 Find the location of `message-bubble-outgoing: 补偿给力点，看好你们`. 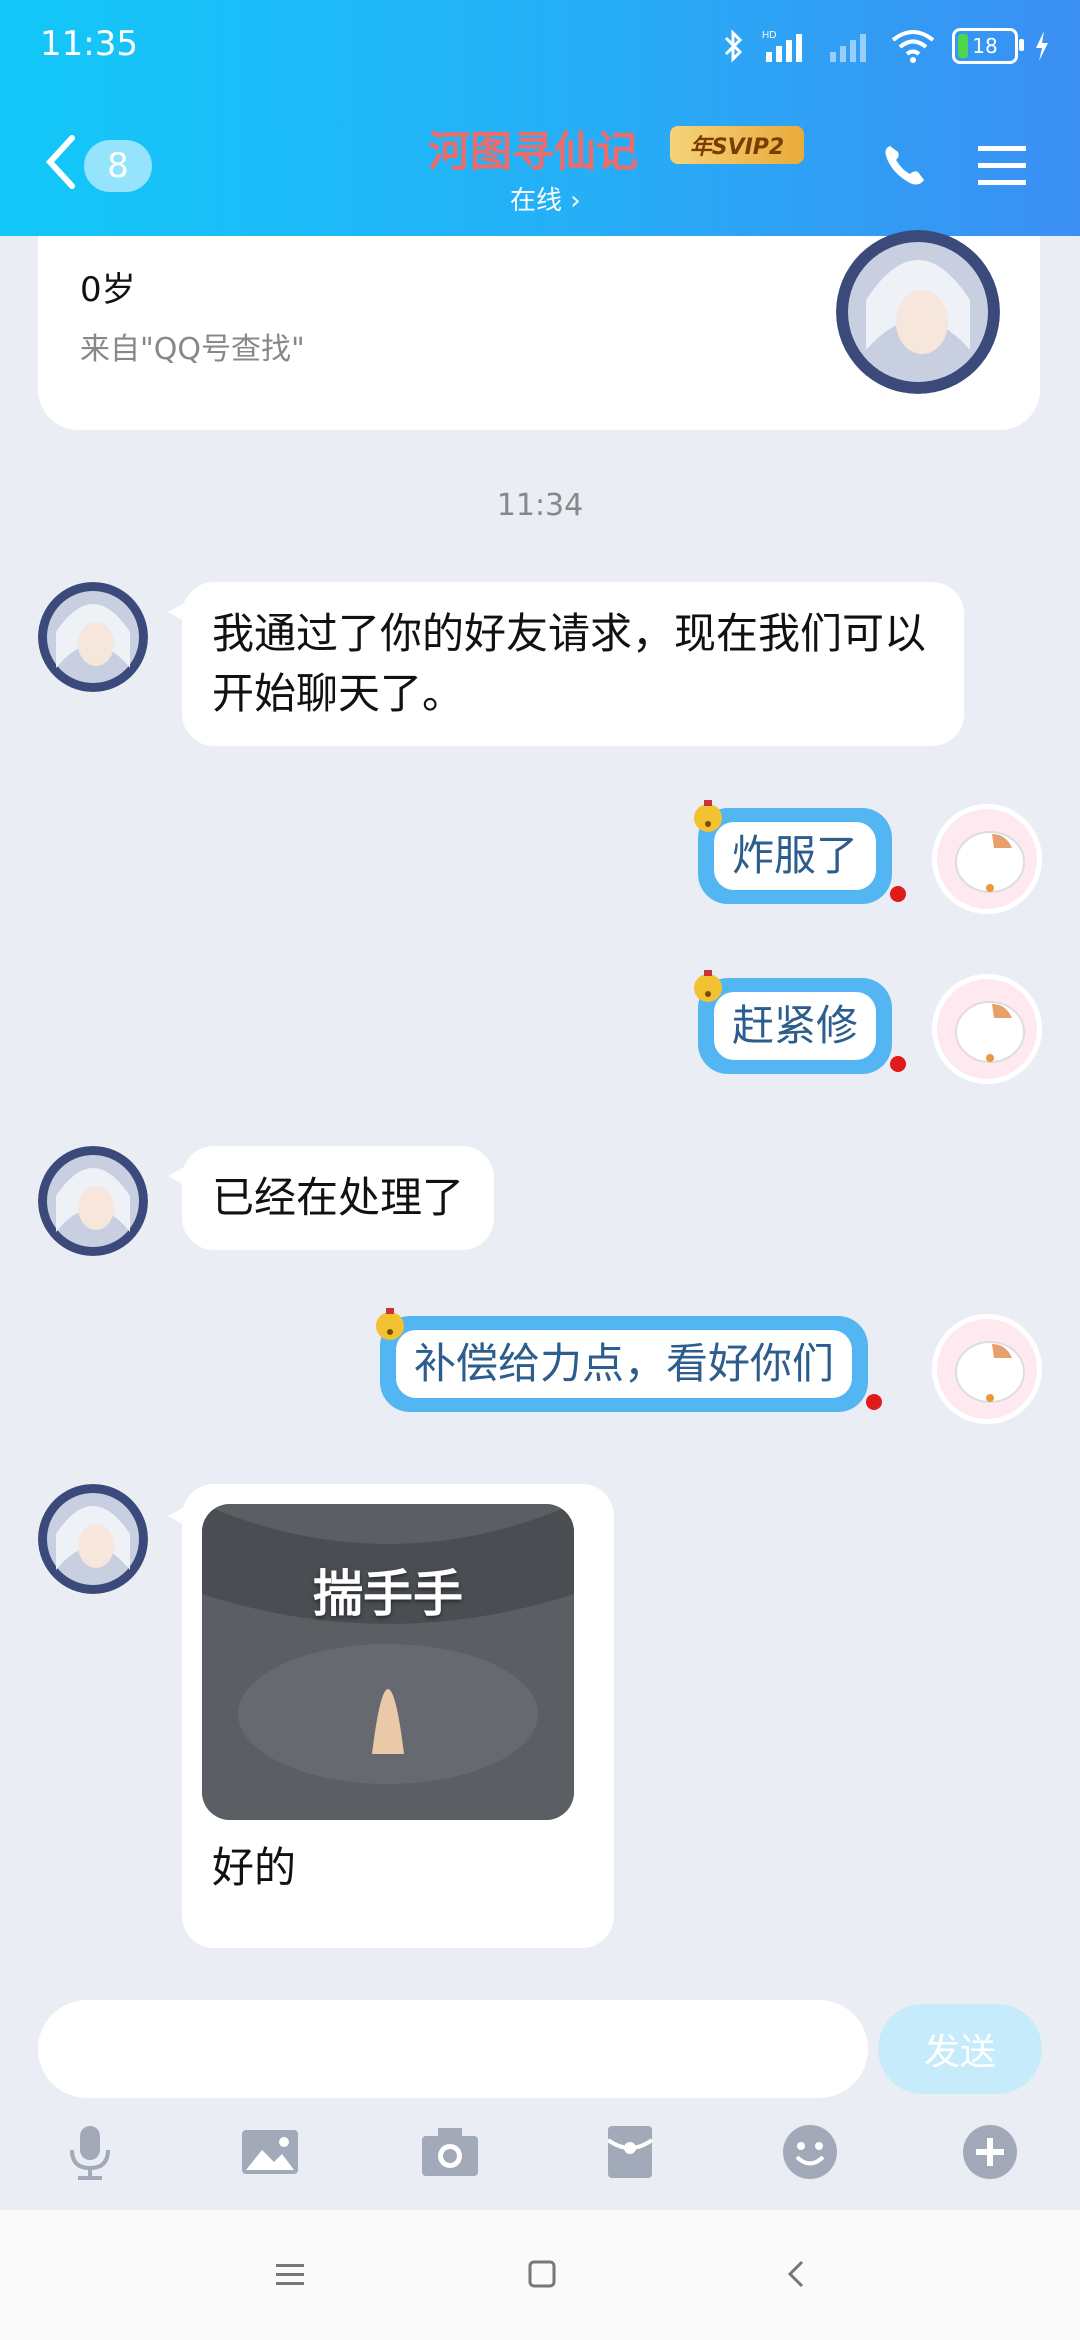

message-bubble-outgoing: 补偿给力点，看好你们 is located at coordinates (629, 1360).